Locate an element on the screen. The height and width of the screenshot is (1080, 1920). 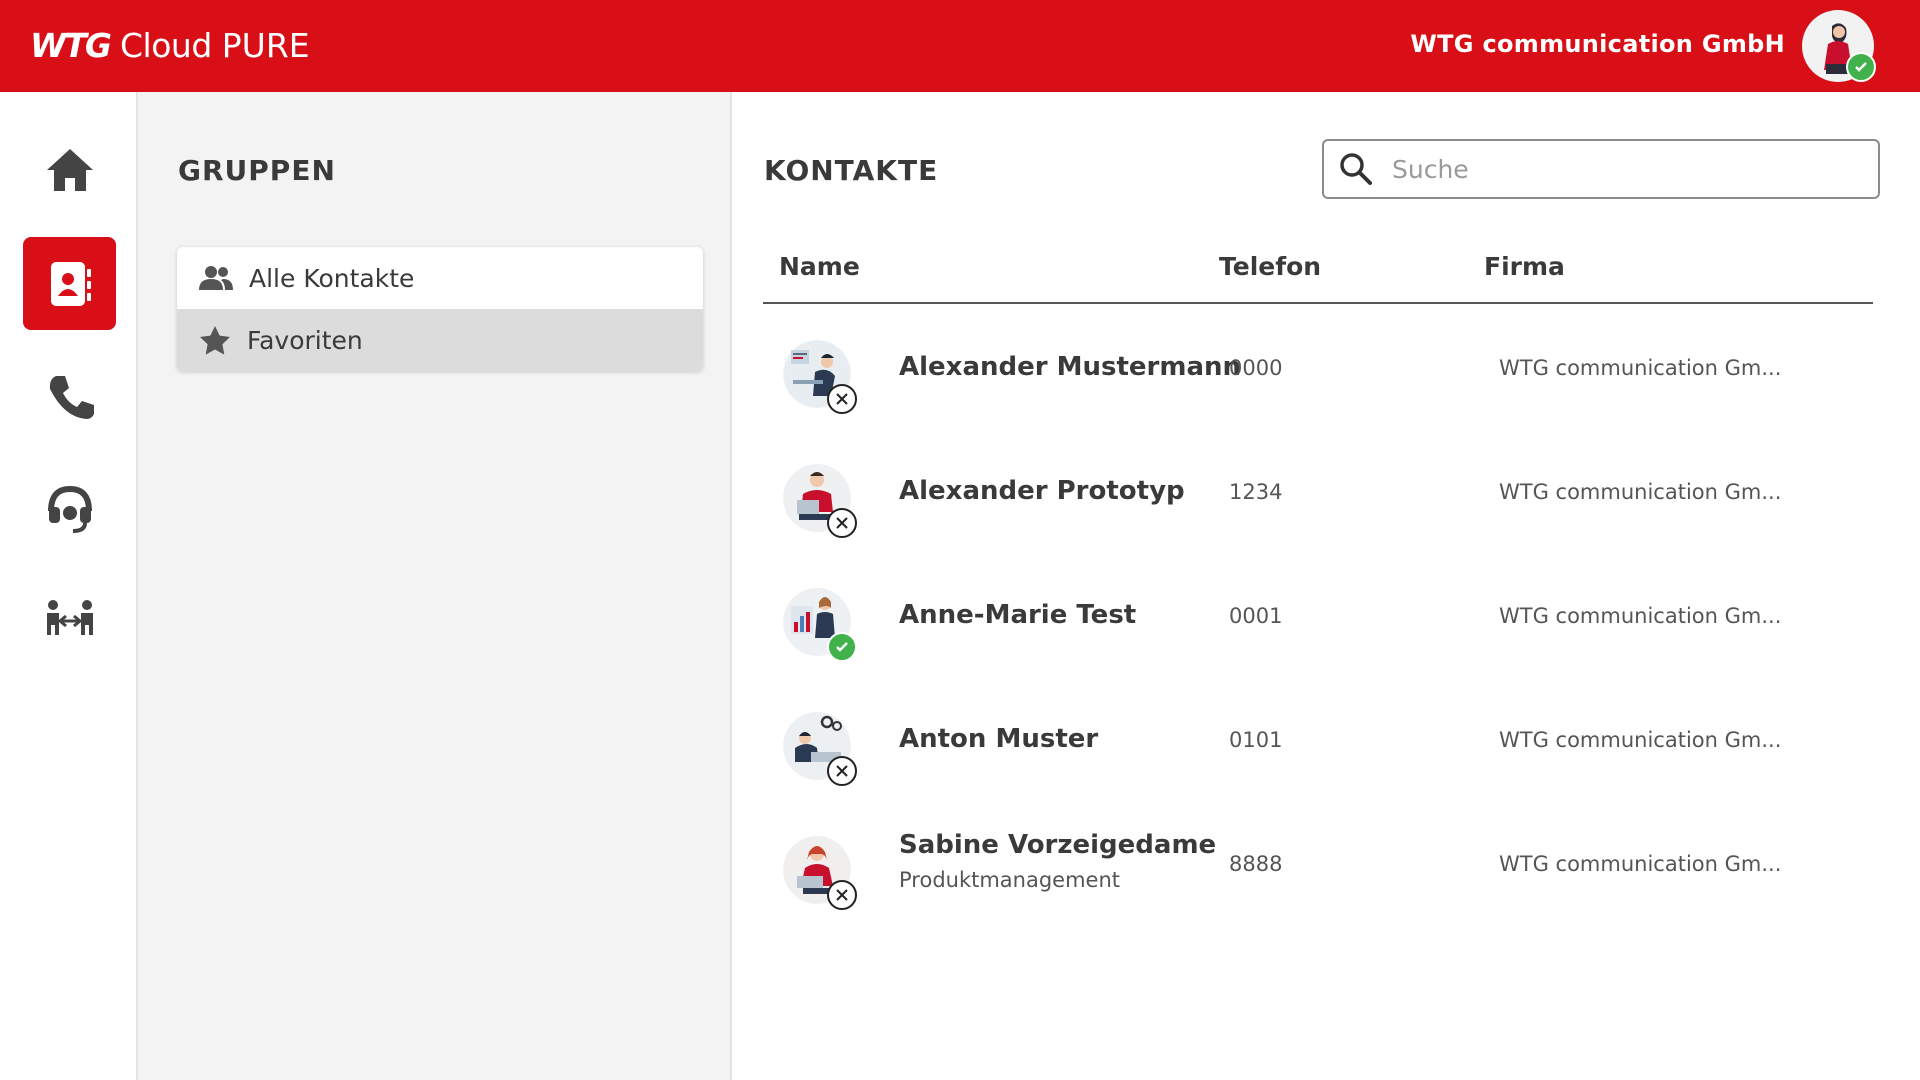
groups-title: GRUPPEN is located at coordinates (257, 170).